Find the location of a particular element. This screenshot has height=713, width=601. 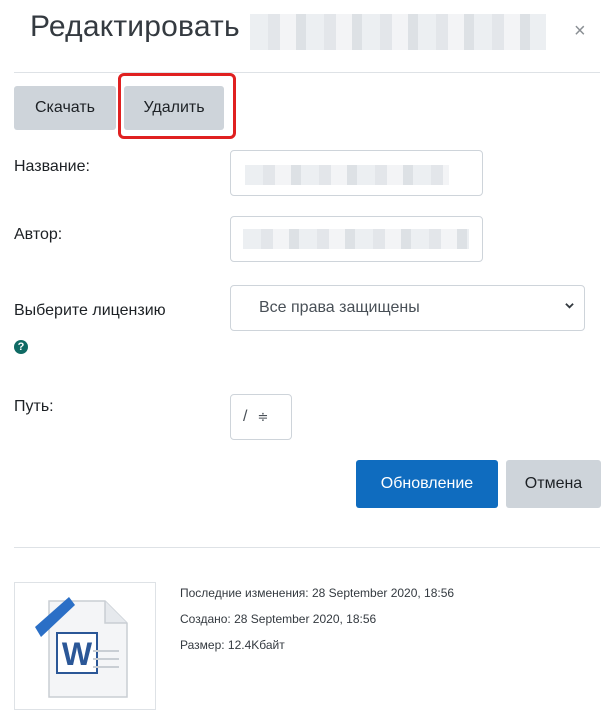

size-text: Размер: 12.4Kбайт is located at coordinates (232, 645).